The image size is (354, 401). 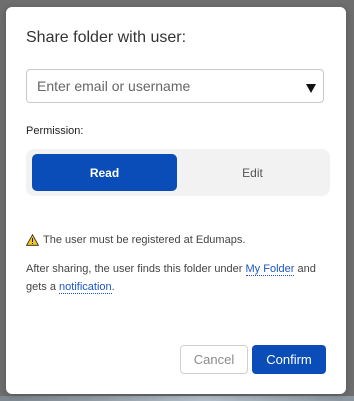 What do you see at coordinates (177, 398) in the screenshot?
I see `backdrop` at bounding box center [177, 398].